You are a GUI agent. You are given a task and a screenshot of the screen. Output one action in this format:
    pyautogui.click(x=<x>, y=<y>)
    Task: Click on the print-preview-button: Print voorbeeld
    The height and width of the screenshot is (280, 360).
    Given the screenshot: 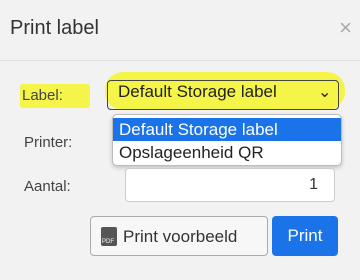 What is the action you would take?
    pyautogui.click(x=179, y=236)
    